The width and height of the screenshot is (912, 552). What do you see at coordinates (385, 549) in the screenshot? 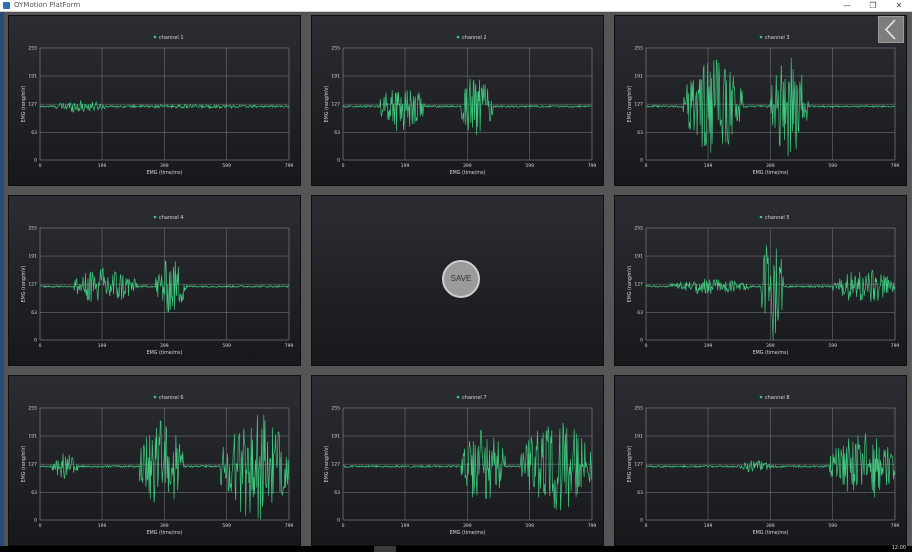
I see `taskbar-app` at bounding box center [385, 549].